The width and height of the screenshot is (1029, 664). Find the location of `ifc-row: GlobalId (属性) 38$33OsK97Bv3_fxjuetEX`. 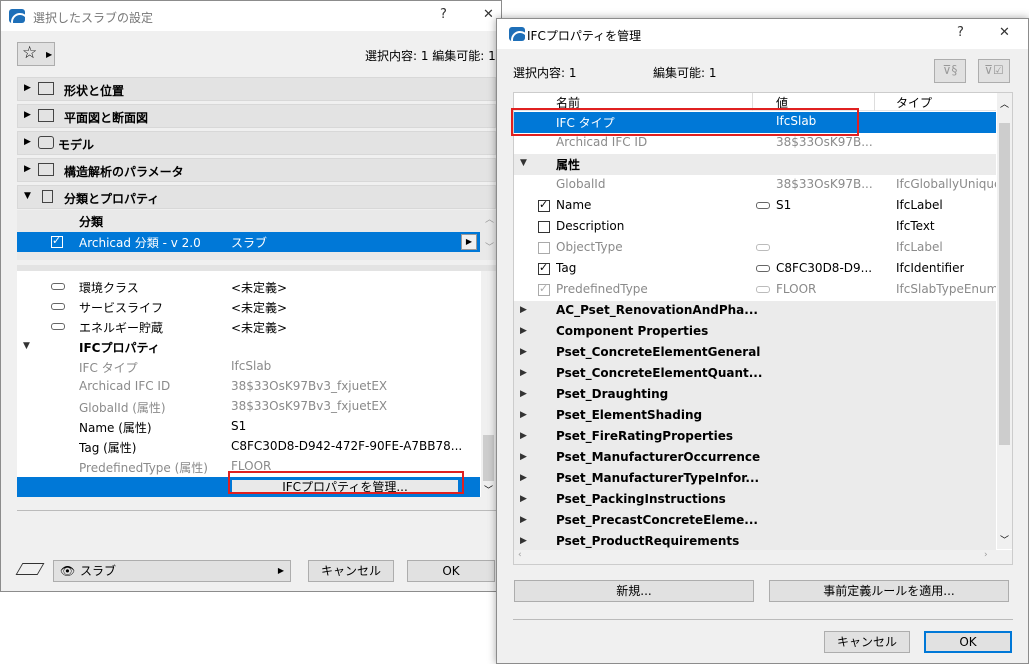

ifc-row: GlobalId (属性) 38$33OsK97Bv3_fxjuetEX is located at coordinates (248, 407).